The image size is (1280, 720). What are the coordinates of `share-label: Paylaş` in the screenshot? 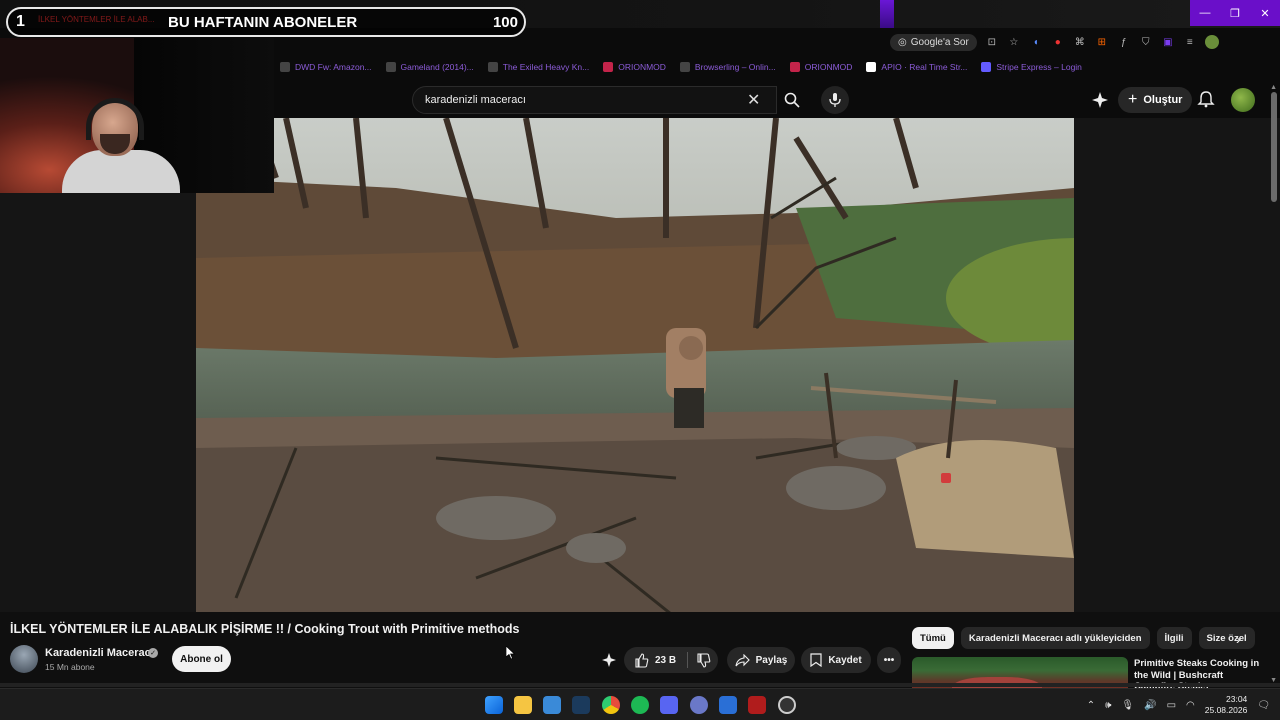 It's located at (771, 660).